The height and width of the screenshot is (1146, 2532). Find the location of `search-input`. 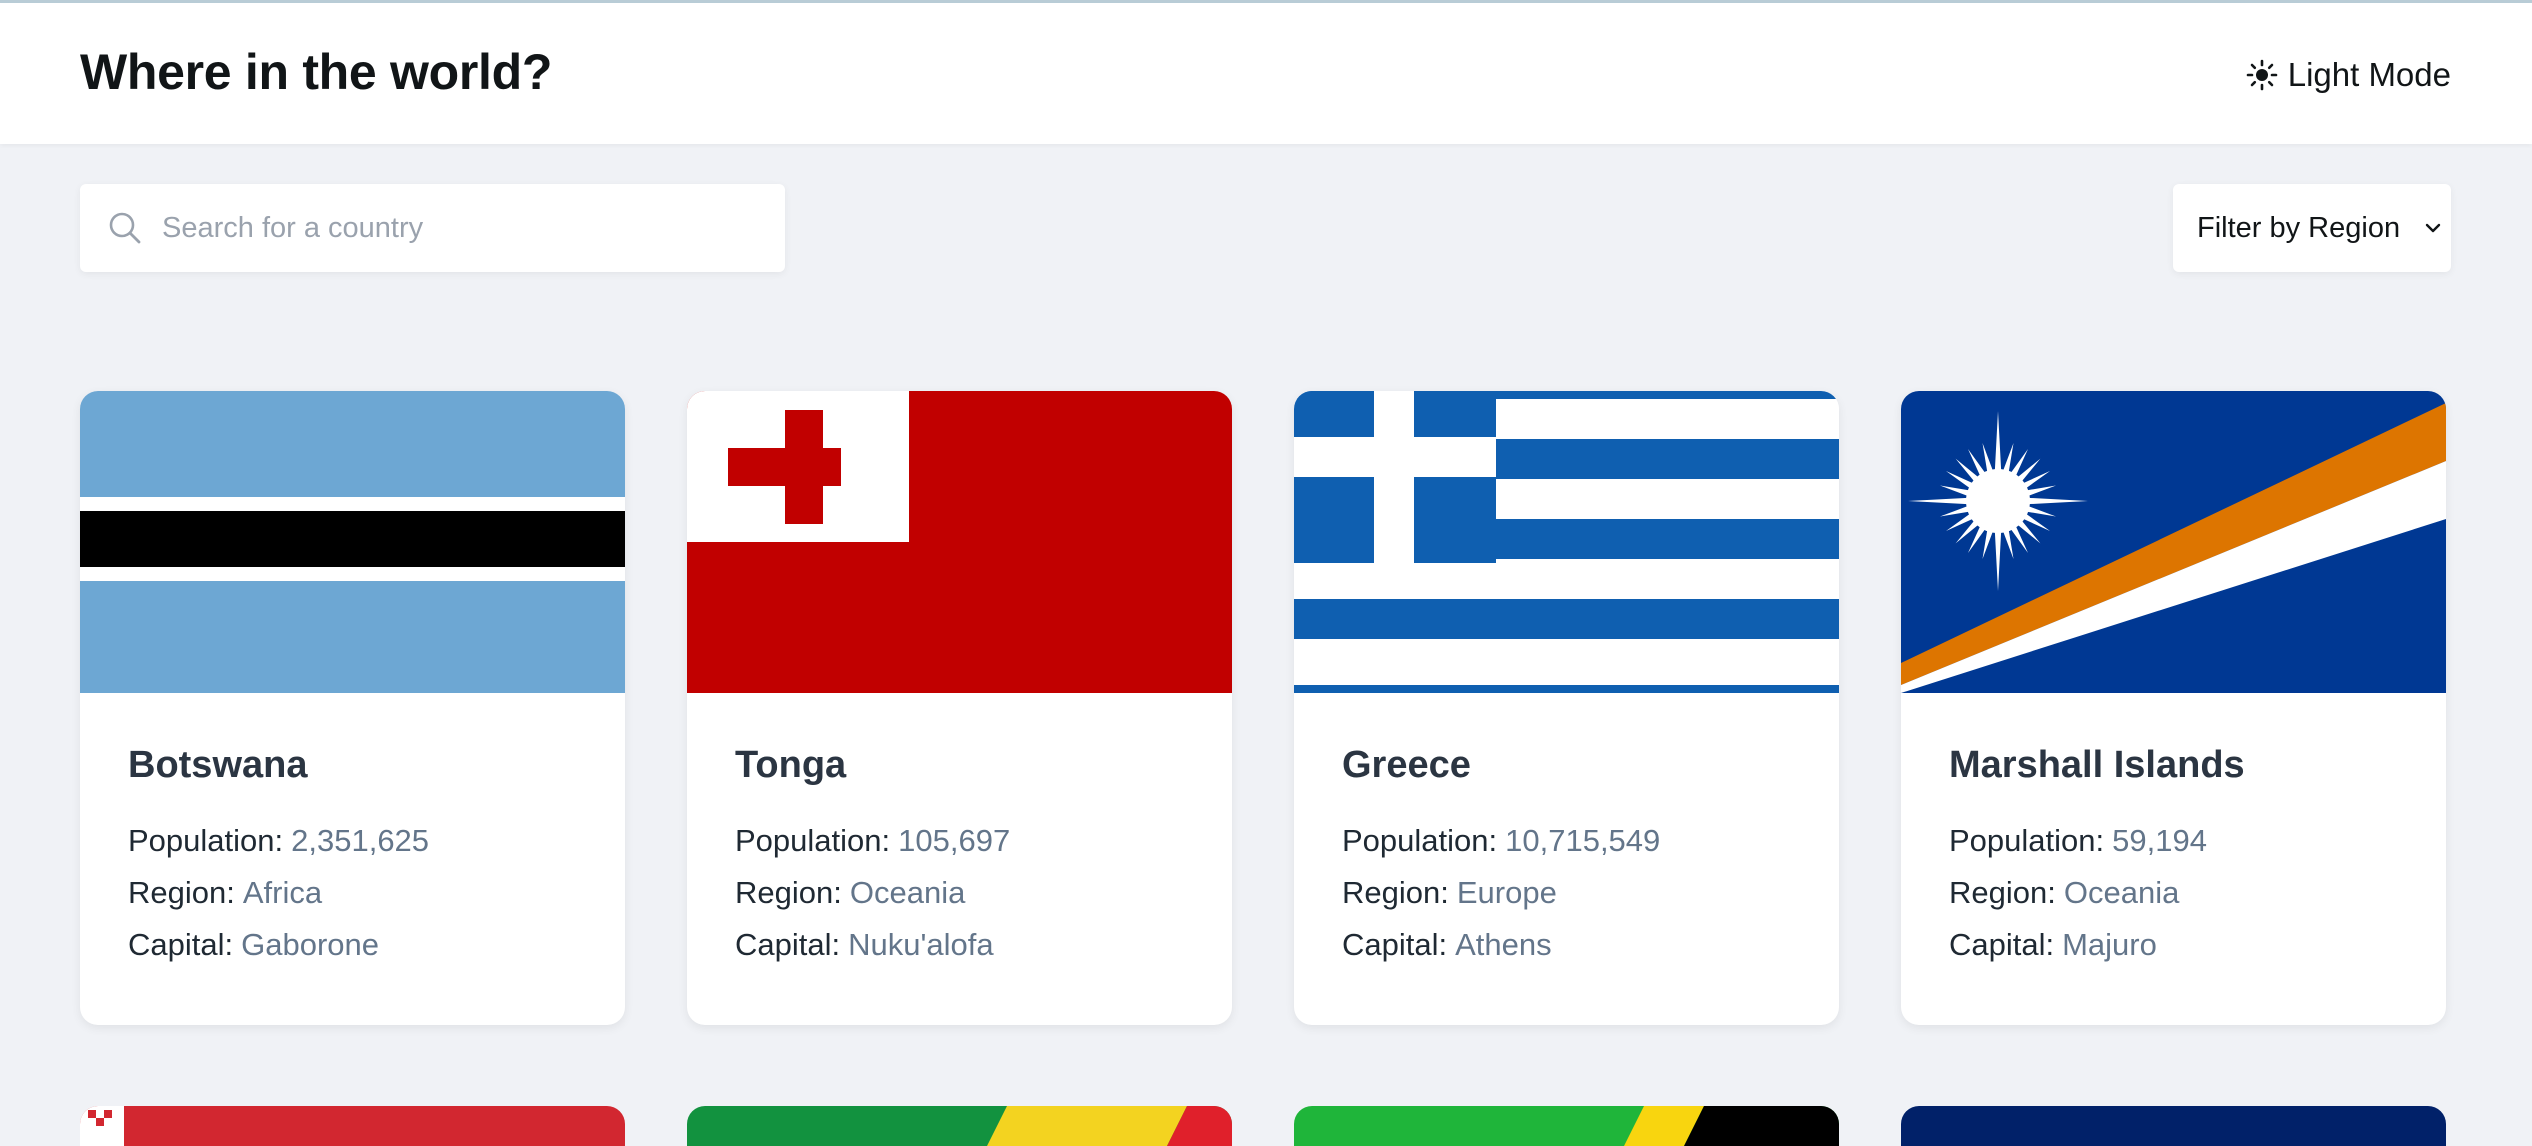

search-input is located at coordinates (462, 228).